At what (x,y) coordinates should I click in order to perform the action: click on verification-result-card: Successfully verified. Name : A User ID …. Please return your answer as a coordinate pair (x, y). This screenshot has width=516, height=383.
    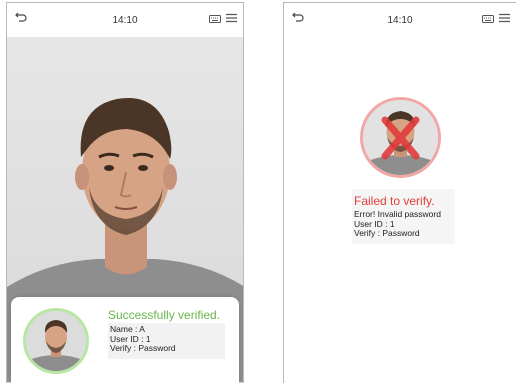
    Looking at the image, I should click on (125, 340).